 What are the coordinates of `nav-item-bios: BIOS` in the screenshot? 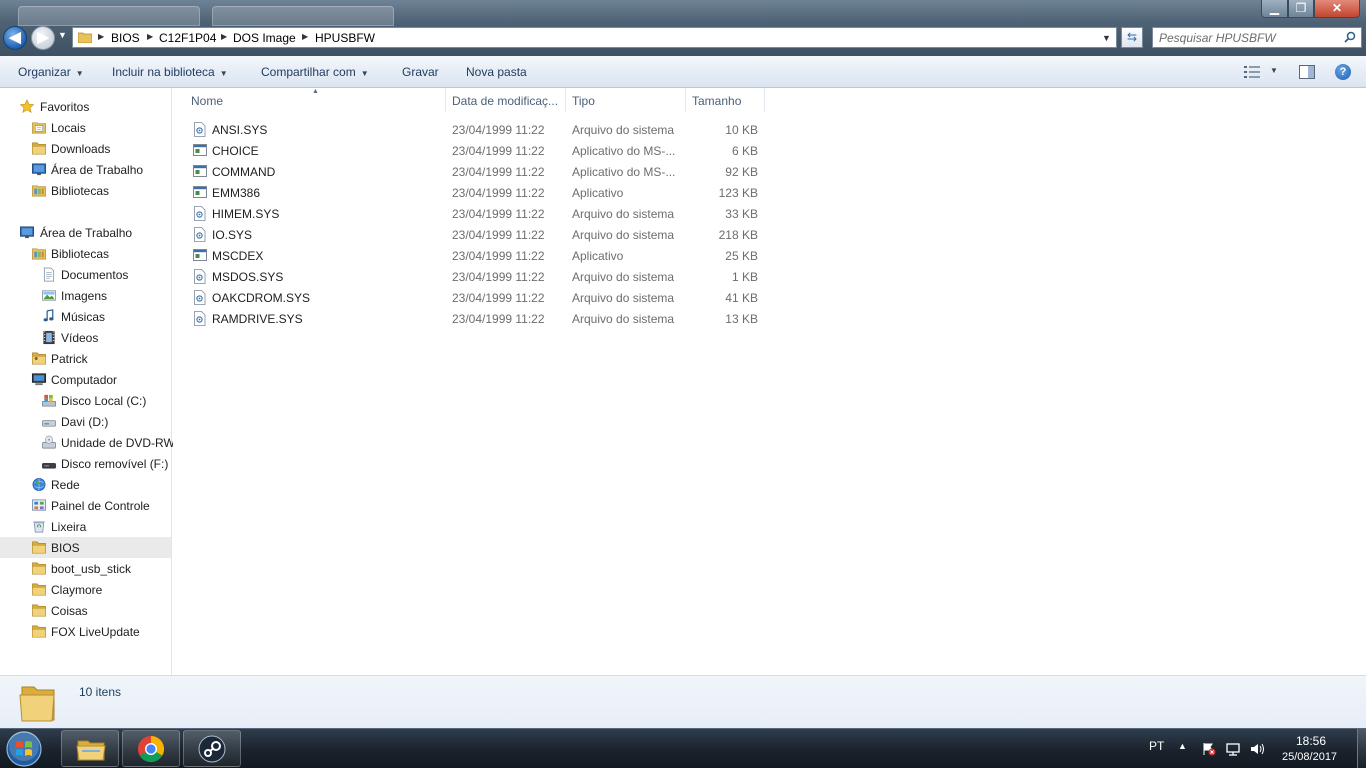 It's located at (85, 547).